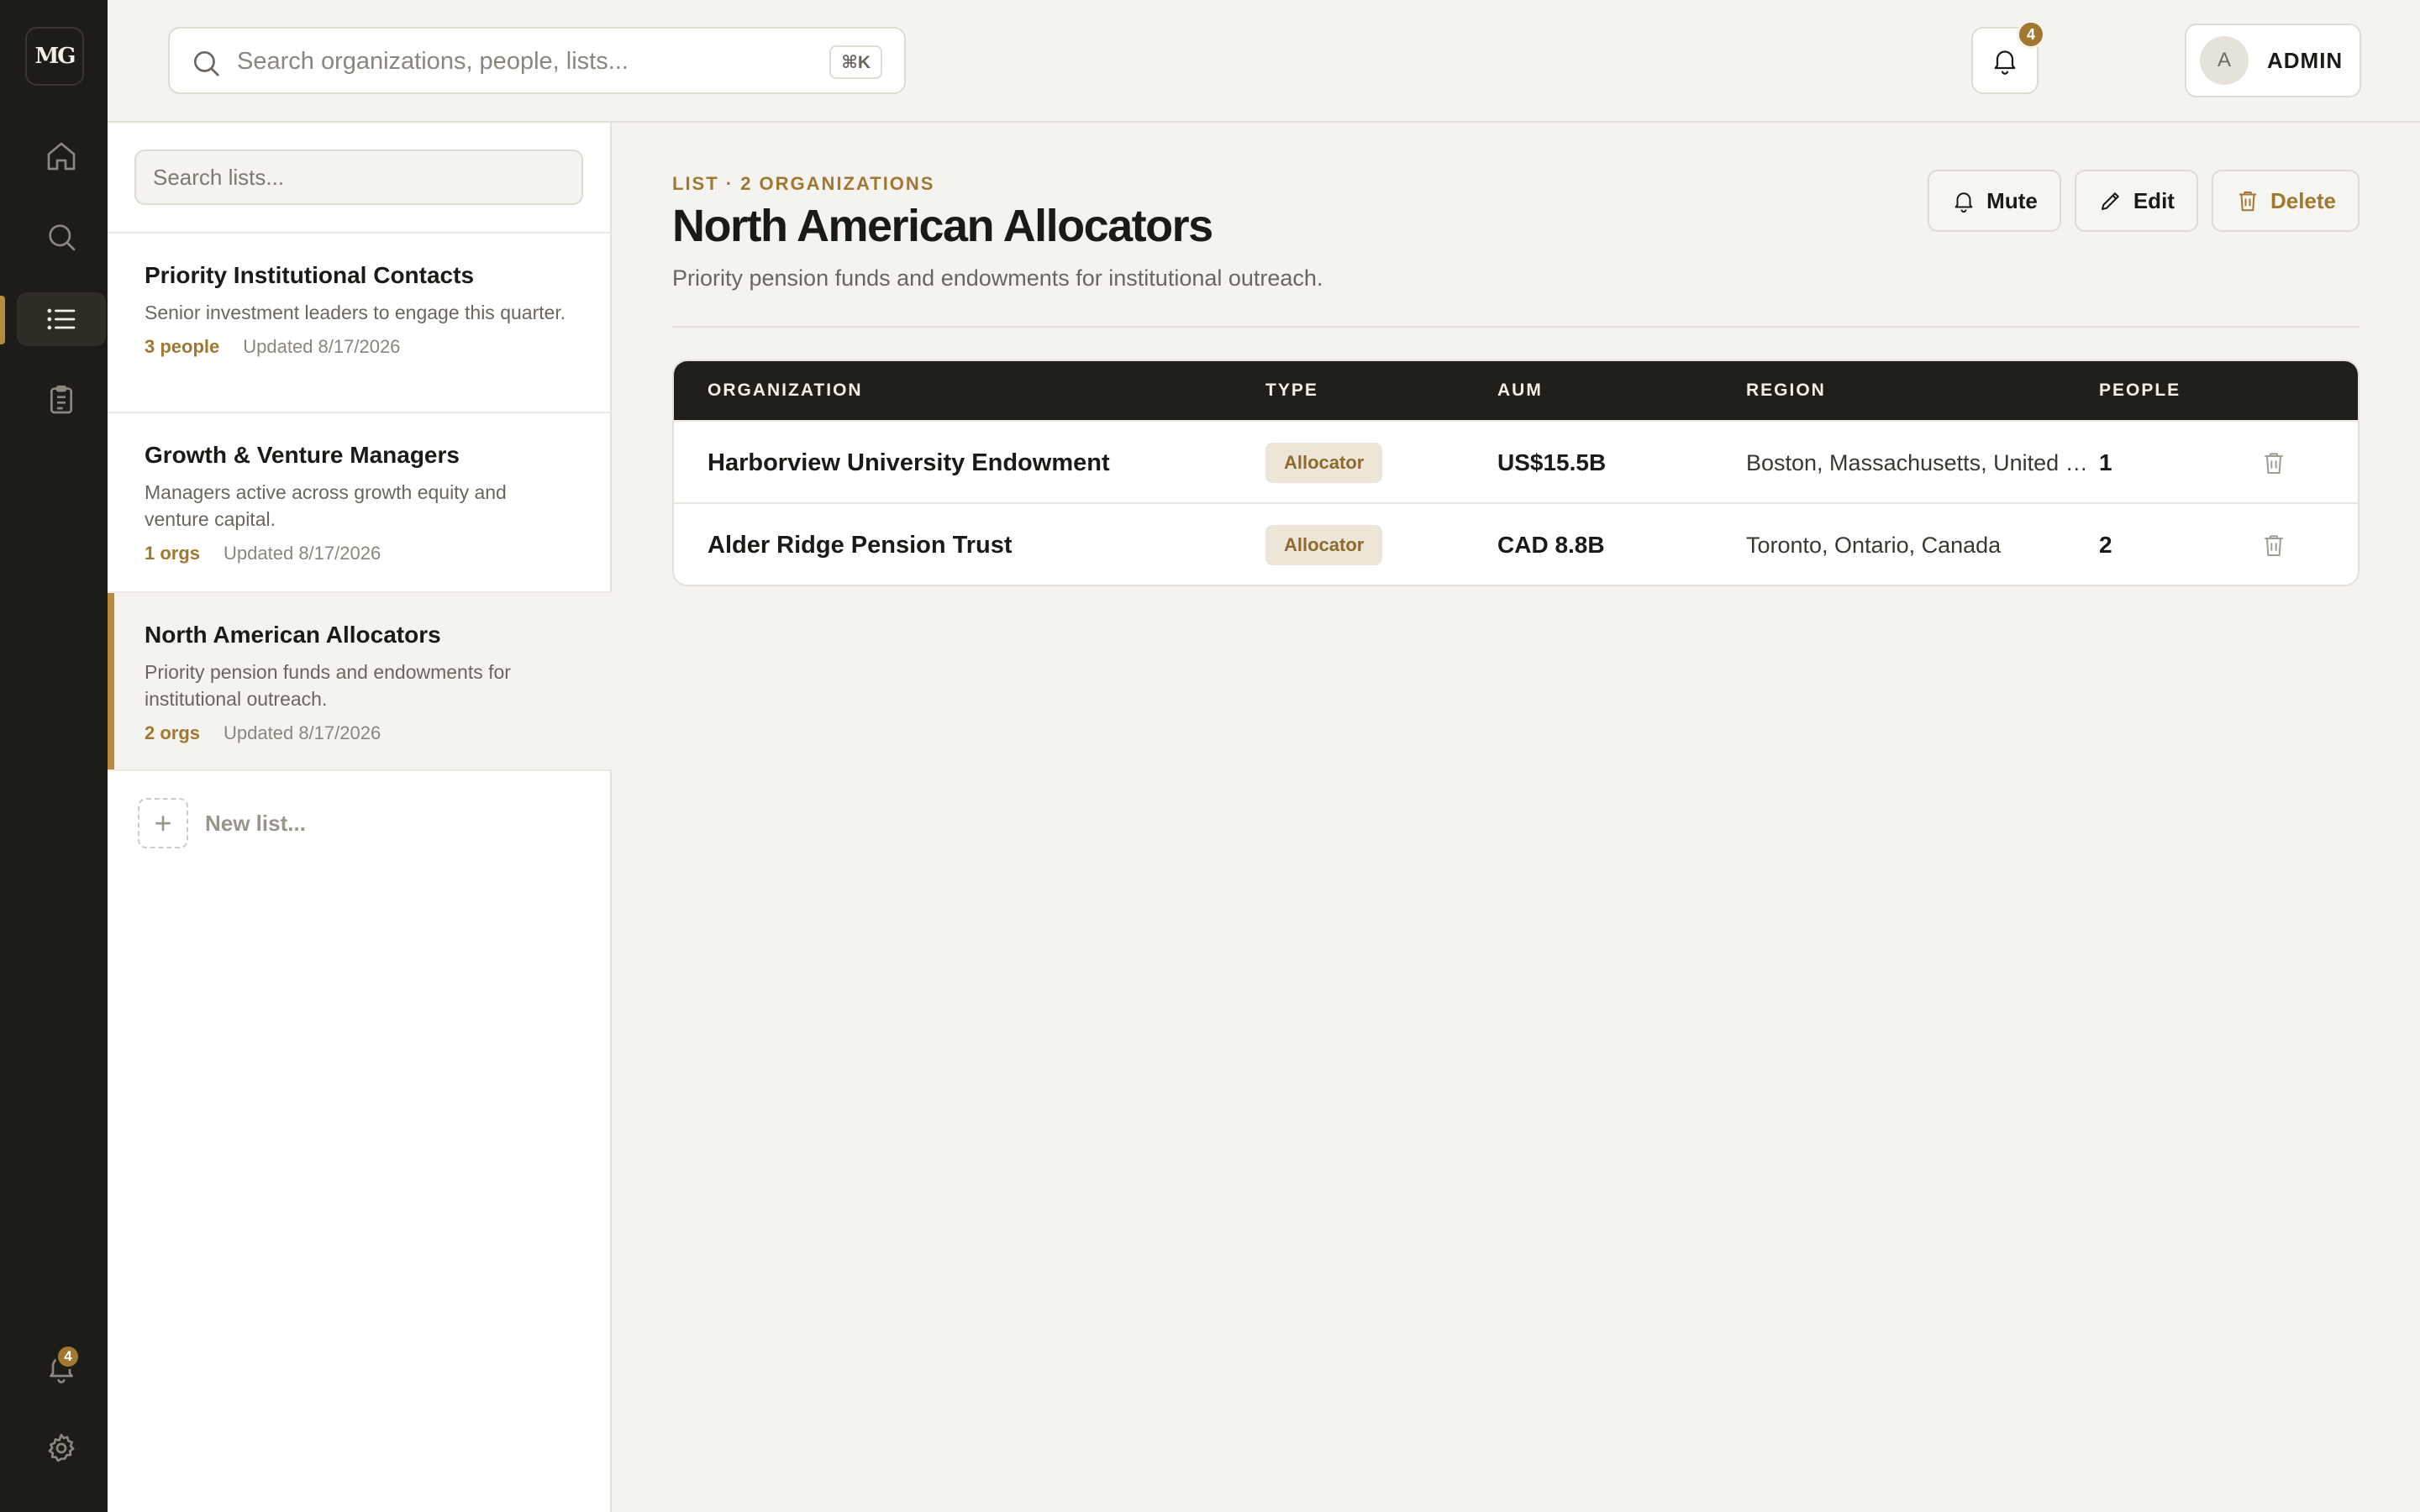 The image size is (2420, 1512). I want to click on app-rail: MG 4, so click(54, 756).